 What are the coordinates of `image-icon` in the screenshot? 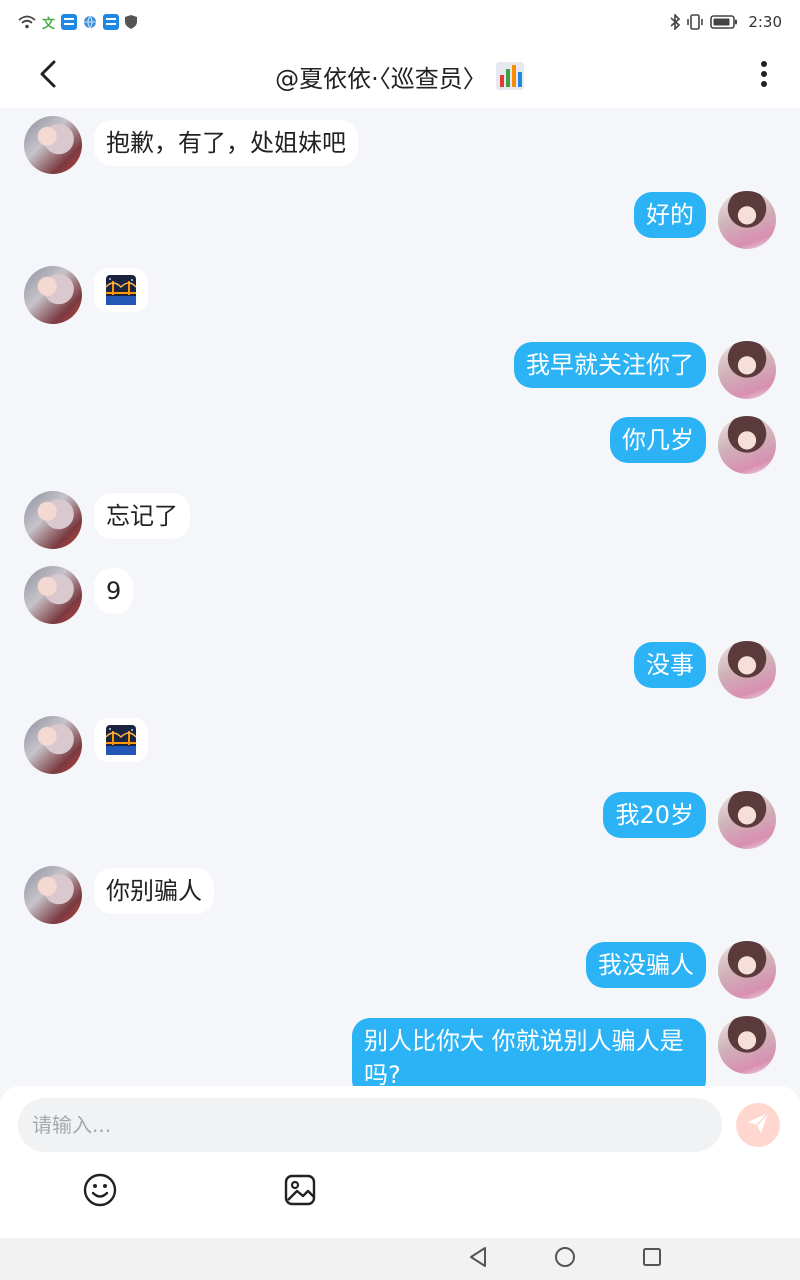 It's located at (300, 1192).